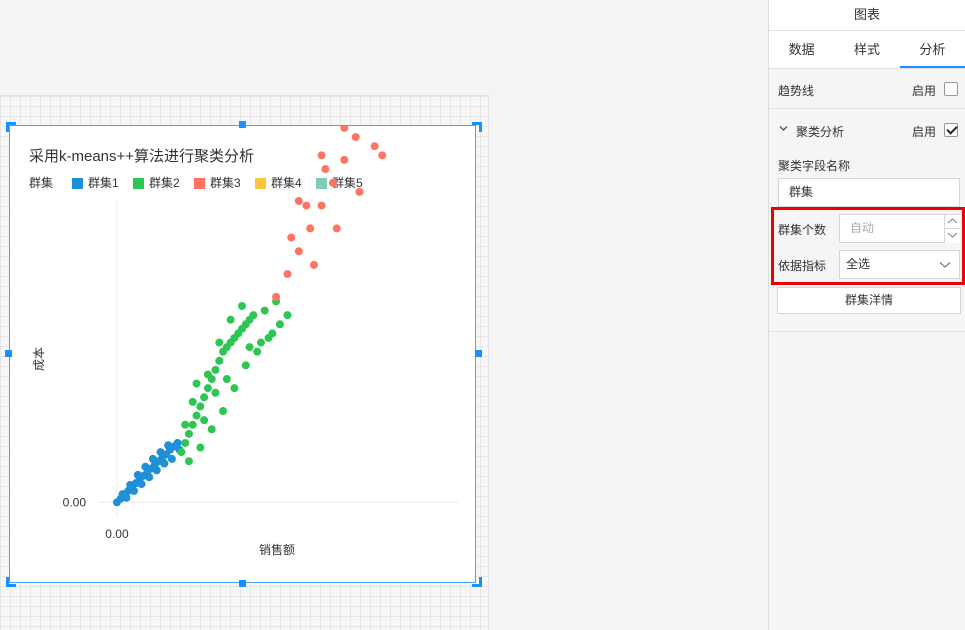 The image size is (965, 630). I want to click on resize-handle-left, so click(8, 353).